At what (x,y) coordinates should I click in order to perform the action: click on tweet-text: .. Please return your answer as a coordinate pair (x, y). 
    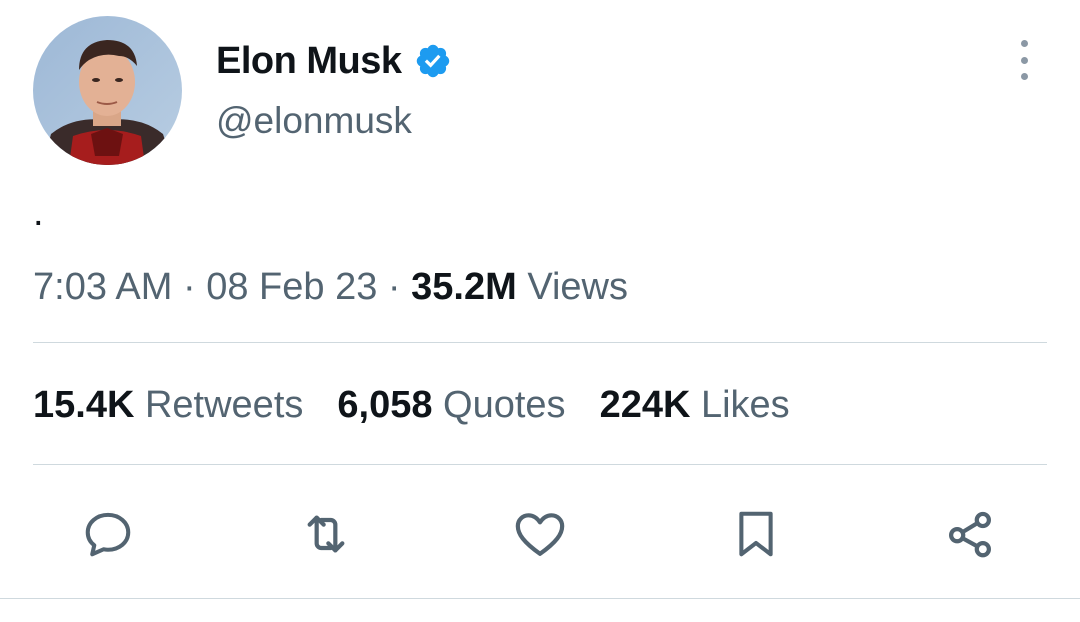
    Looking at the image, I should click on (38, 213).